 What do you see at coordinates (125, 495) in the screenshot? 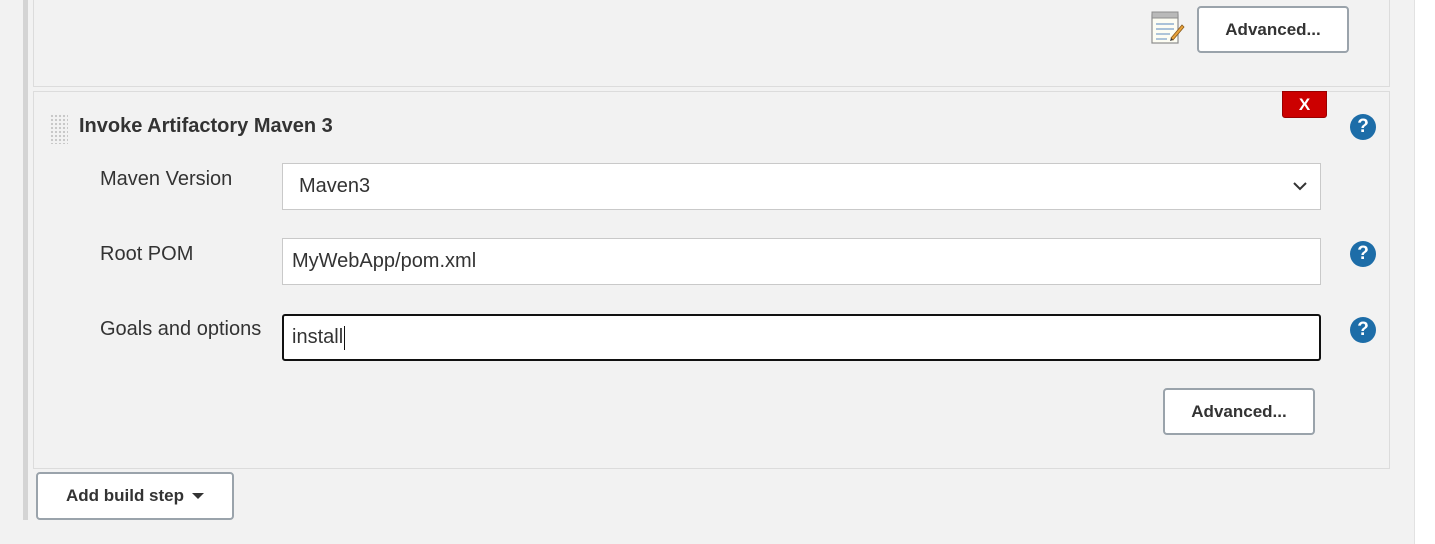
I see `add-build-step-label: Add build step` at bounding box center [125, 495].